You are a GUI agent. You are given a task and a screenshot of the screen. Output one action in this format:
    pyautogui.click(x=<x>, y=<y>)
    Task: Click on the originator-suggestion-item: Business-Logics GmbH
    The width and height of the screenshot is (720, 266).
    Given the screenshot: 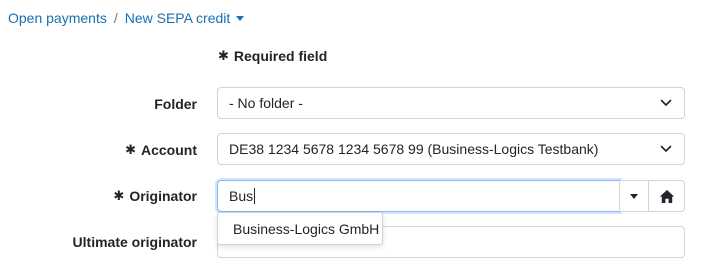 What is the action you would take?
    pyautogui.click(x=306, y=229)
    